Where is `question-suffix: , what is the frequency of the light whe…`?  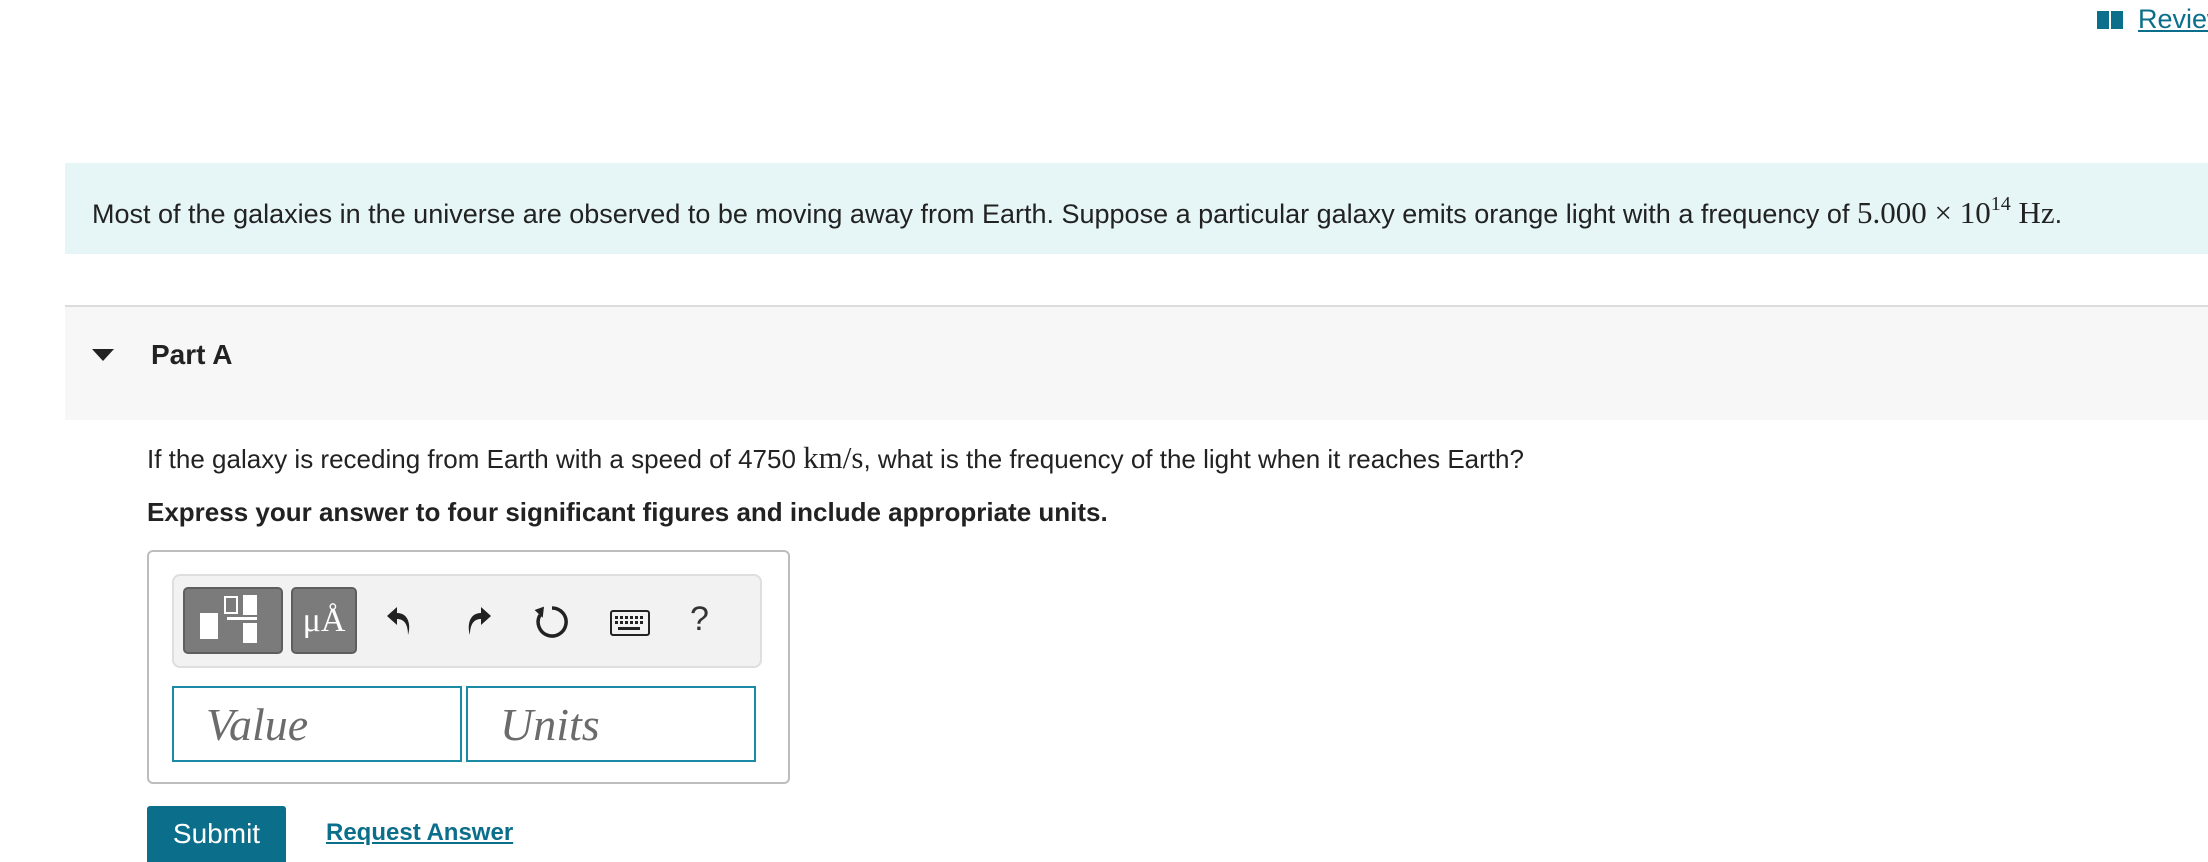 question-suffix: , what is the frequency of the light whe… is located at coordinates (1193, 459).